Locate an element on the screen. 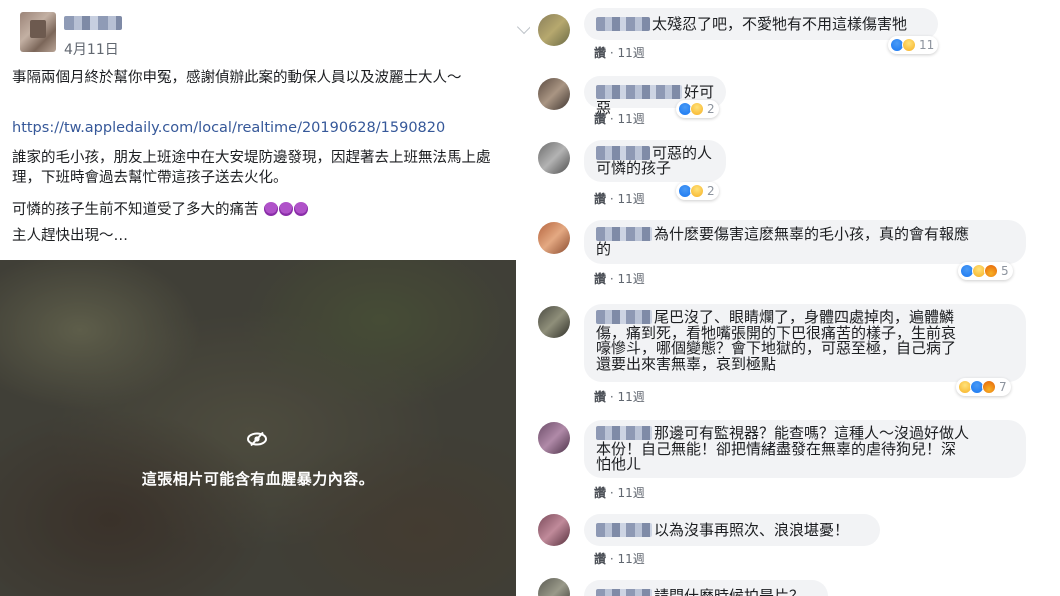  comment-text: 請問什麼時候拍是片？ is located at coordinates (729, 591).